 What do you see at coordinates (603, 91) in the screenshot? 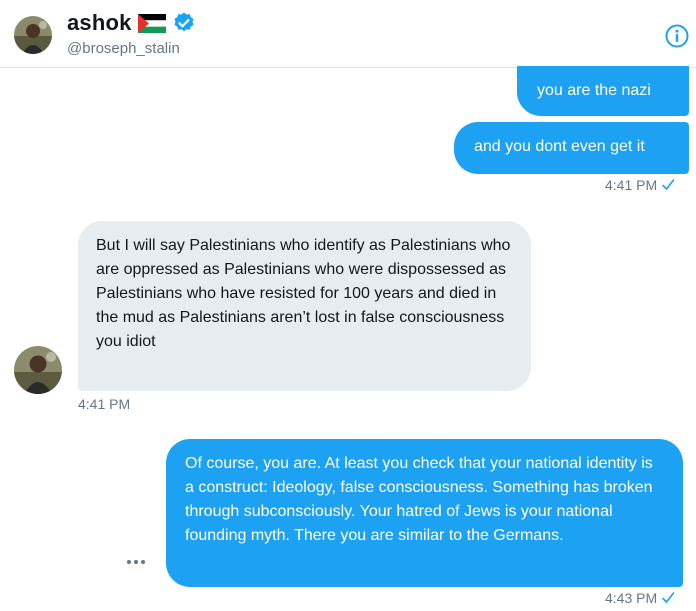
I see `message-bubble-outgoing: you are the nazi` at bounding box center [603, 91].